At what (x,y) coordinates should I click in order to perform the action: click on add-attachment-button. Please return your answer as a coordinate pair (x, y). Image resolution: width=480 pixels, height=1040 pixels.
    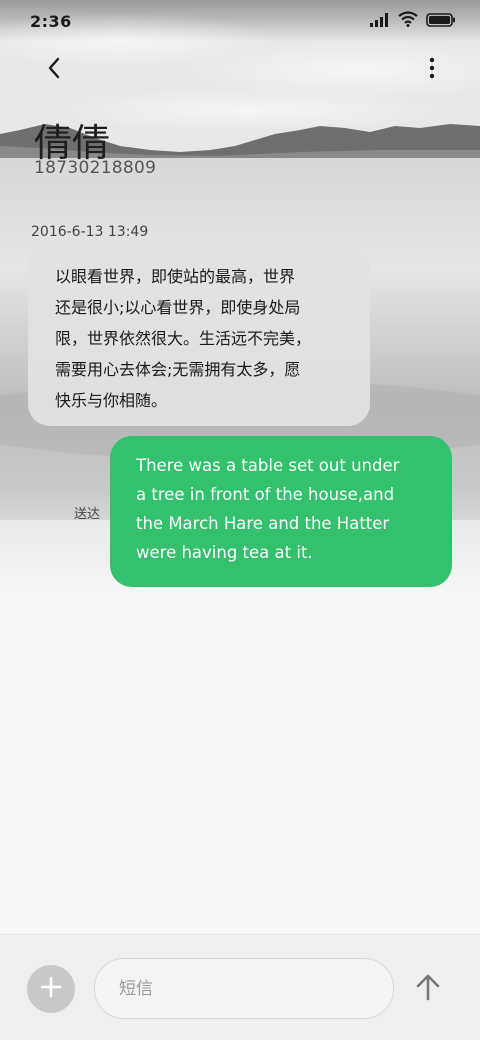
    Looking at the image, I should click on (51, 989).